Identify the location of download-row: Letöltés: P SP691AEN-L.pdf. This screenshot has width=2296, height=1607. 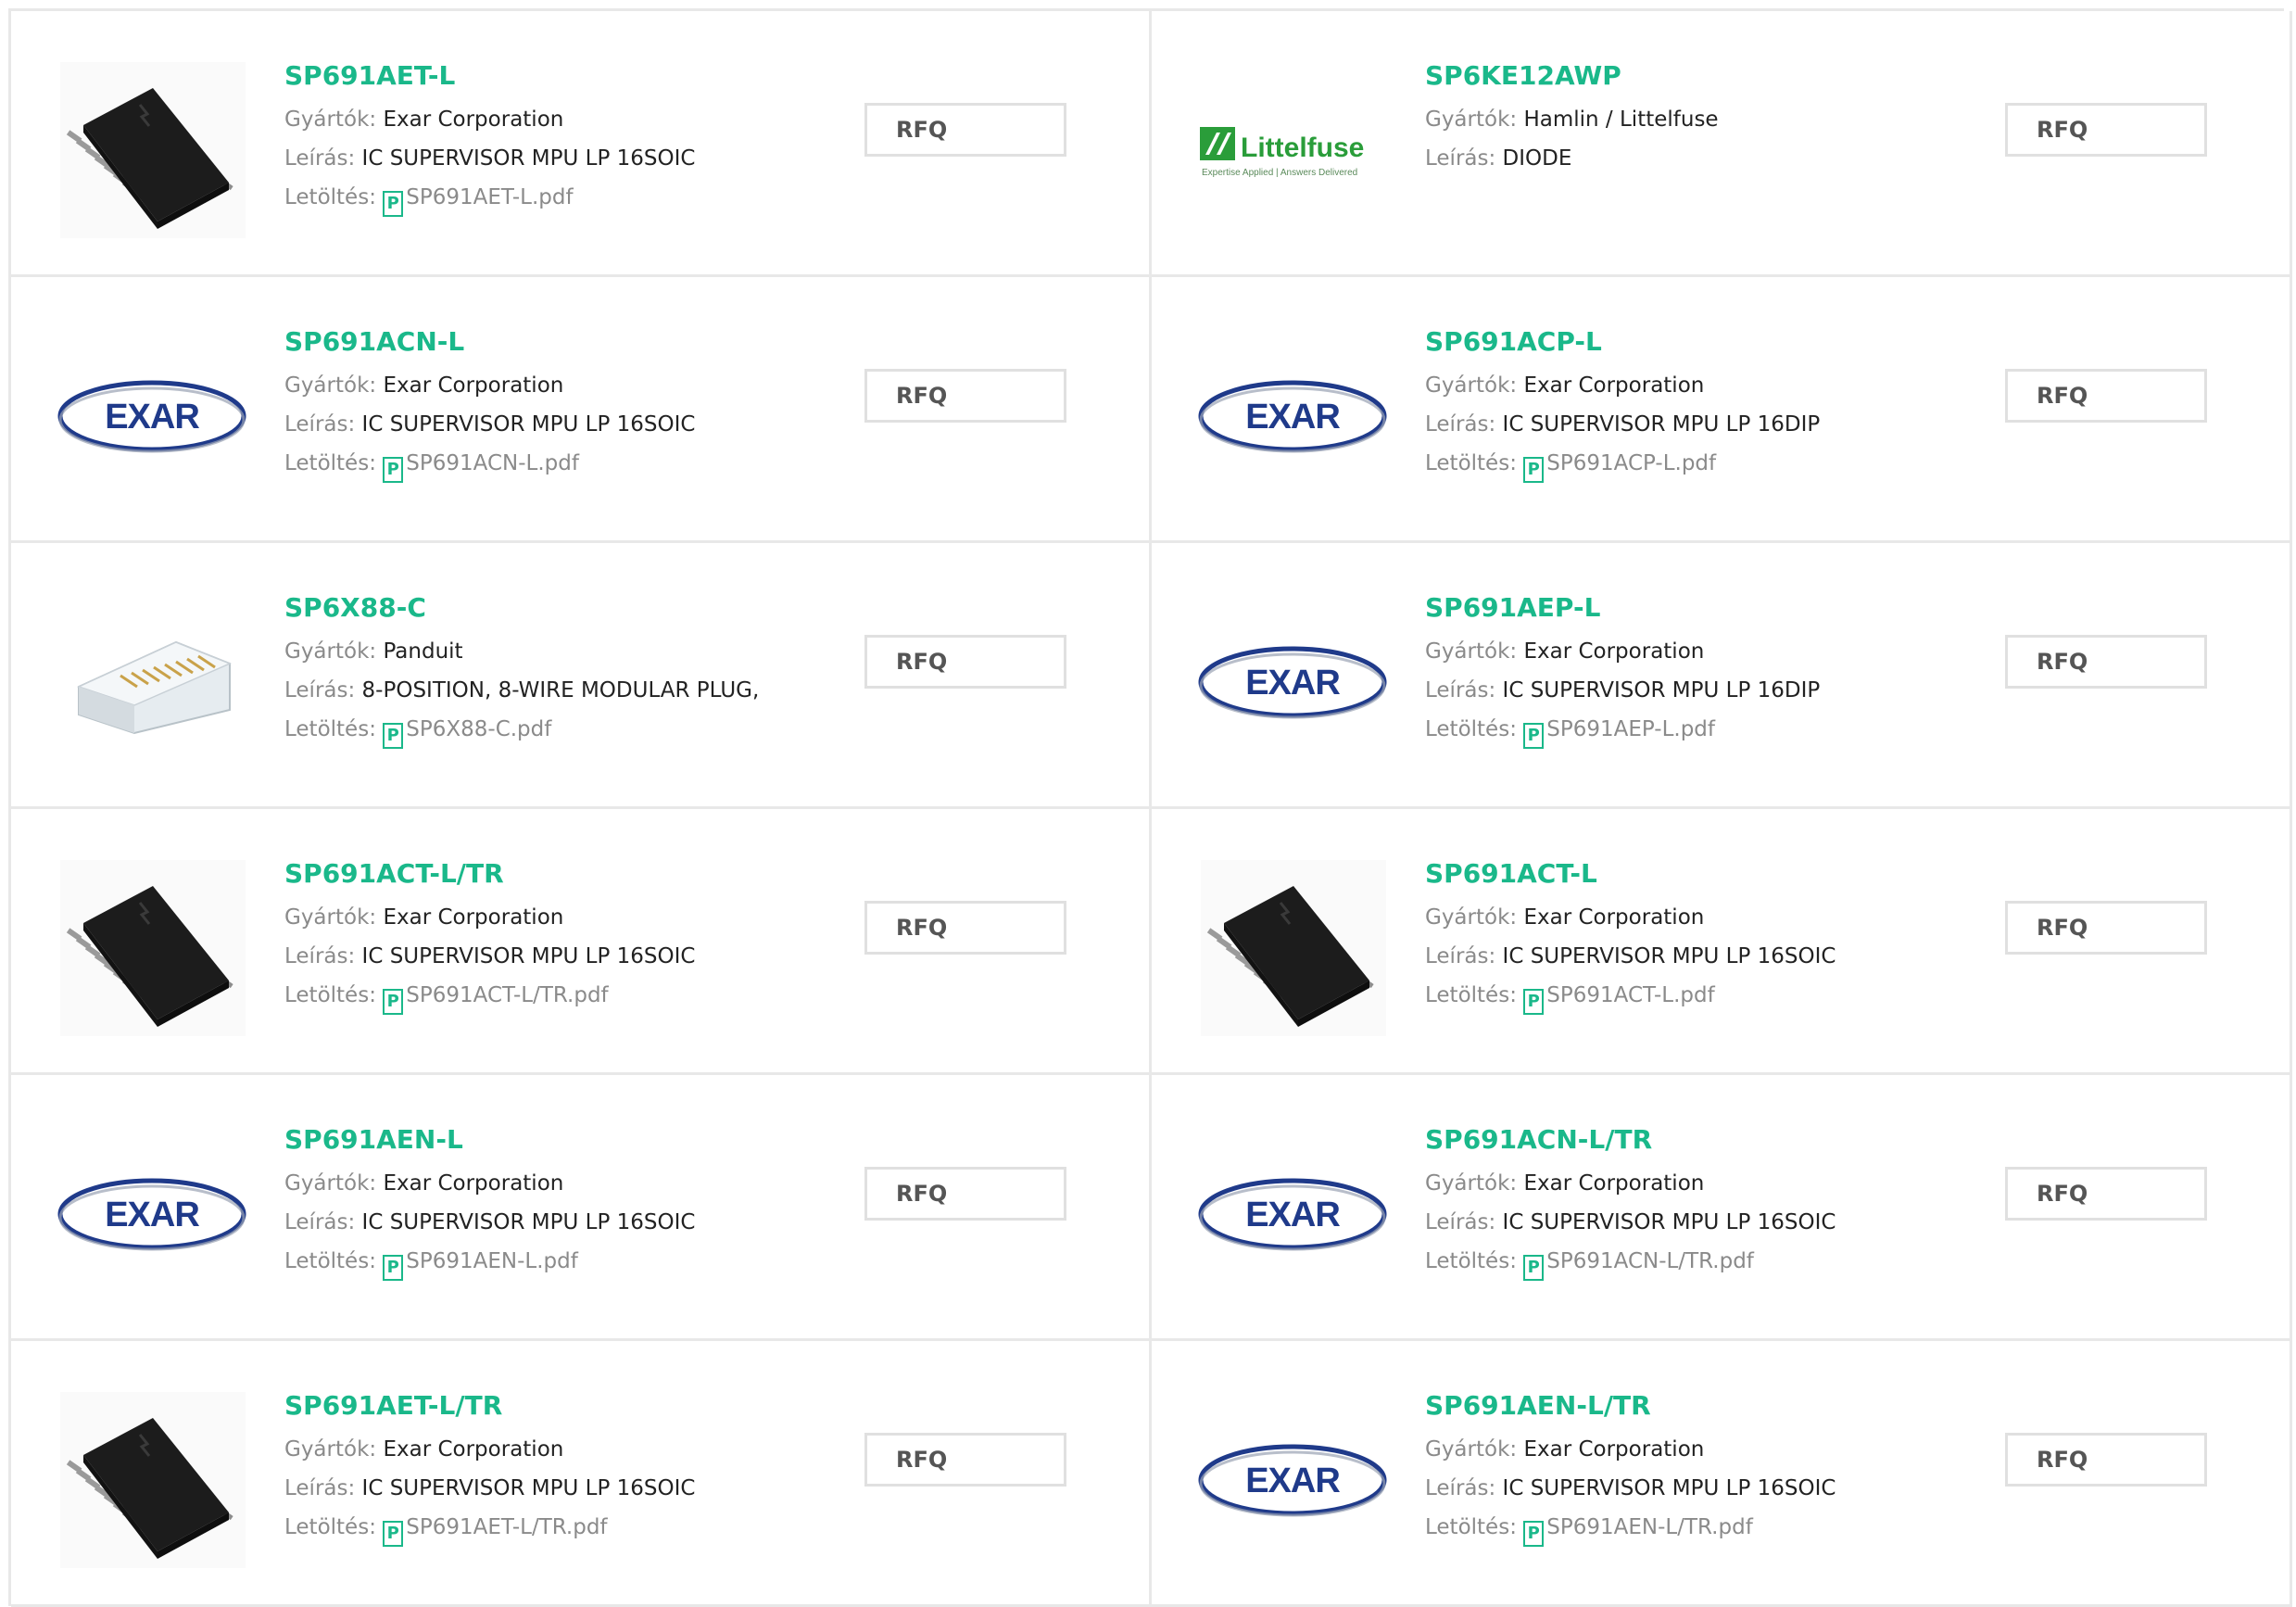
(543, 1262).